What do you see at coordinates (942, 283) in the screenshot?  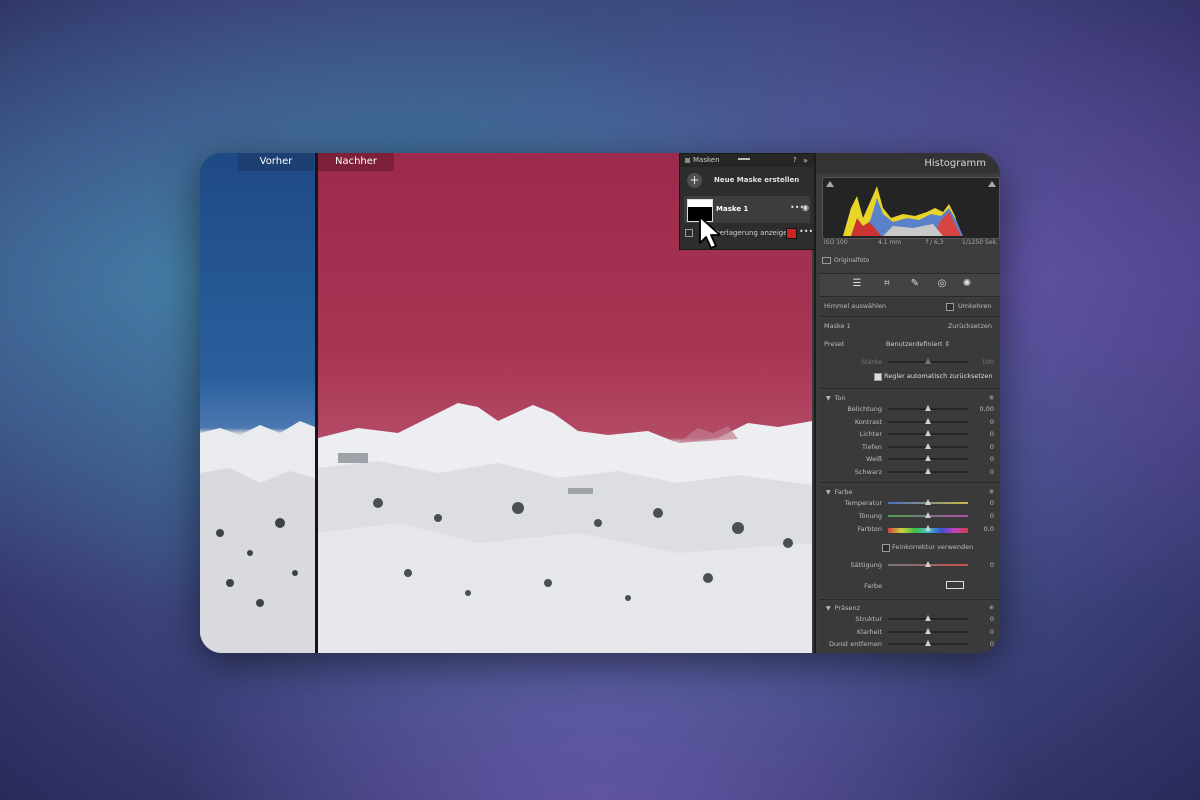 I see `redeye-icon: ◎` at bounding box center [942, 283].